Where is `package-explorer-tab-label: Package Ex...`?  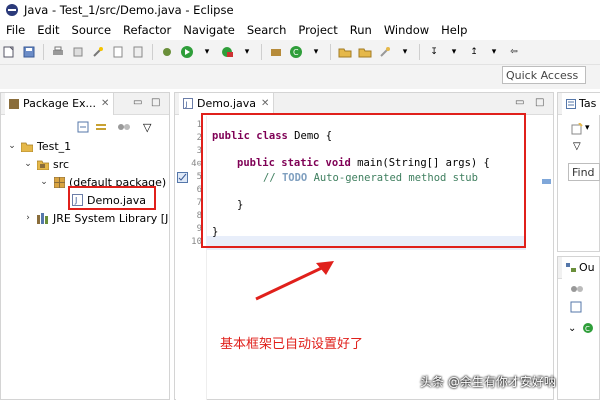 package-explorer-tab-label: Package Ex... is located at coordinates (60, 103).